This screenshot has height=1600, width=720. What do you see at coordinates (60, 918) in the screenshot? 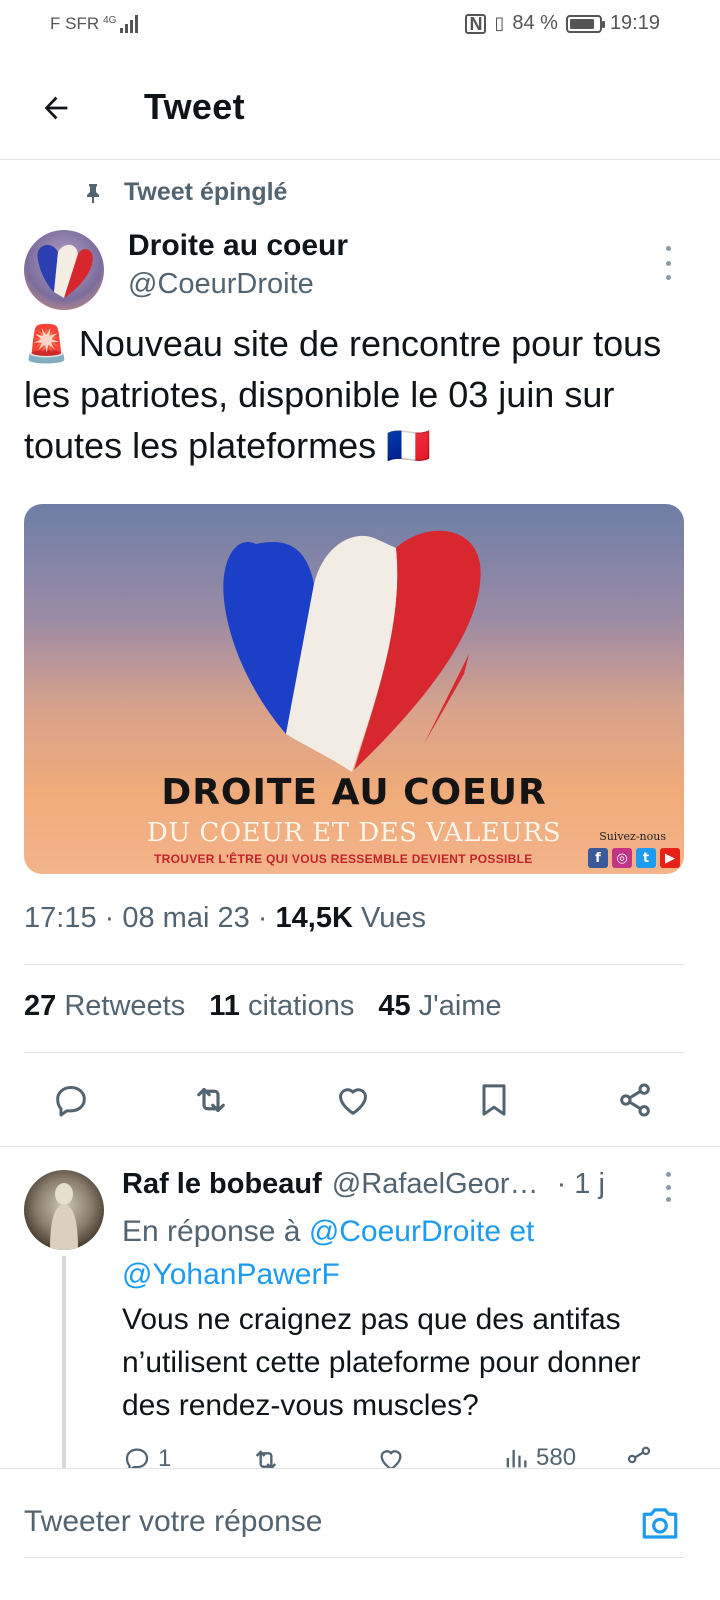
I see `tweet-time: 17:15` at bounding box center [60, 918].